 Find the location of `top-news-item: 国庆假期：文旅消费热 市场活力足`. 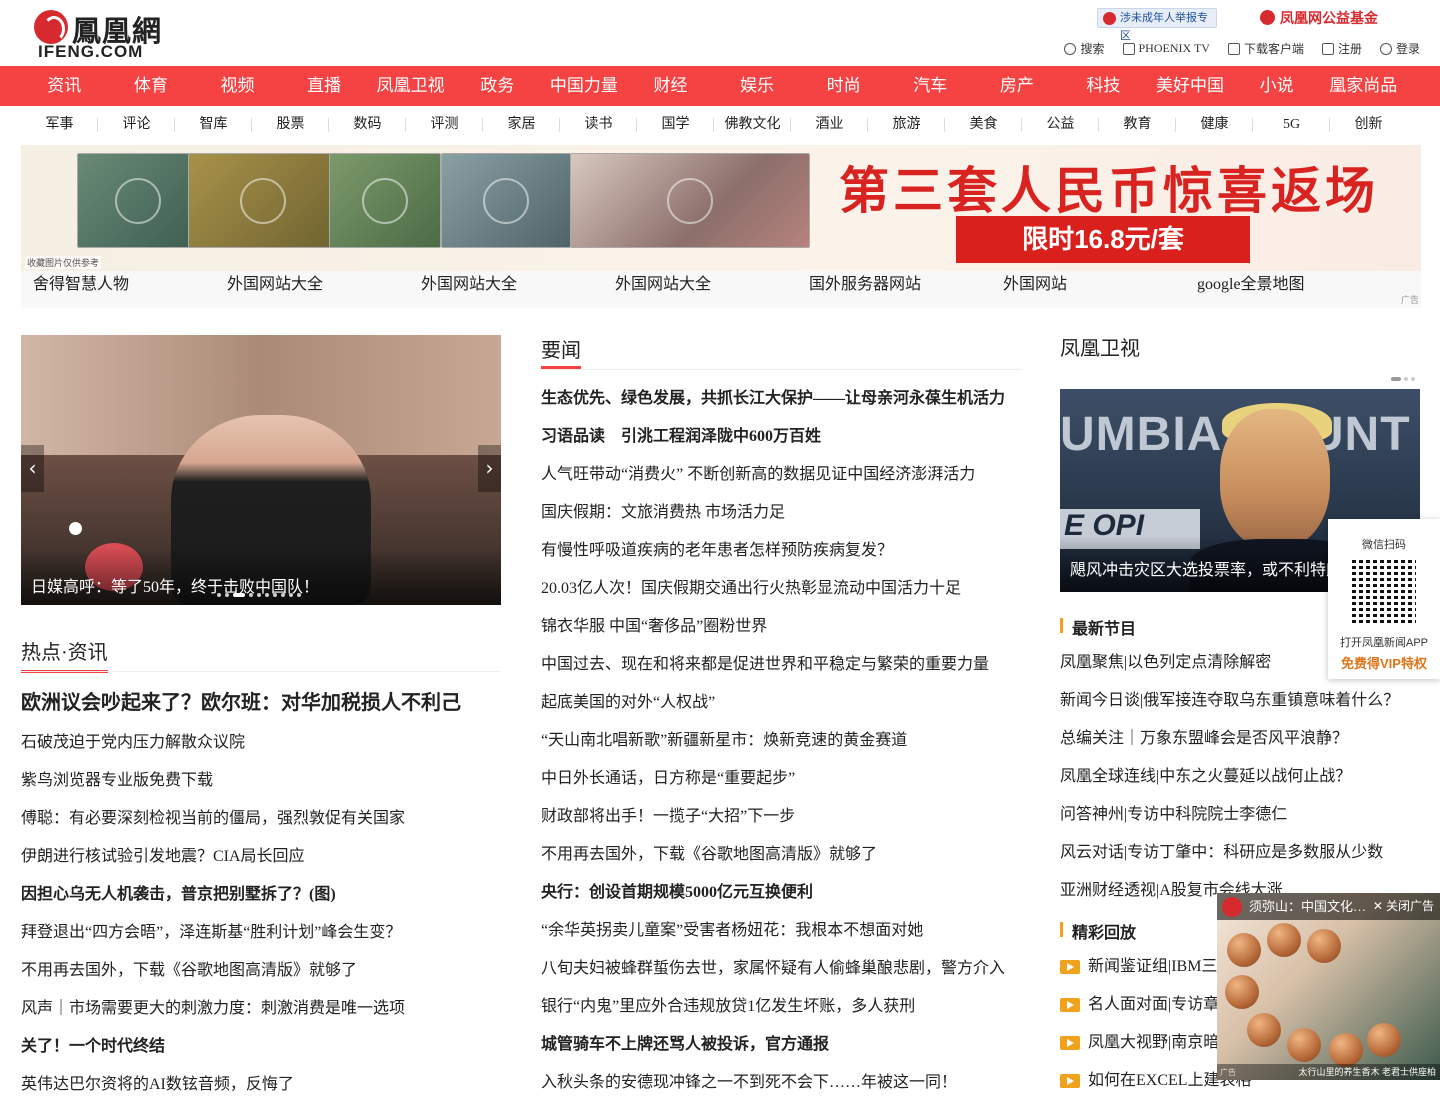

top-news-item: 国庆假期：文旅消费热 市场活力足 is located at coordinates (781, 513).